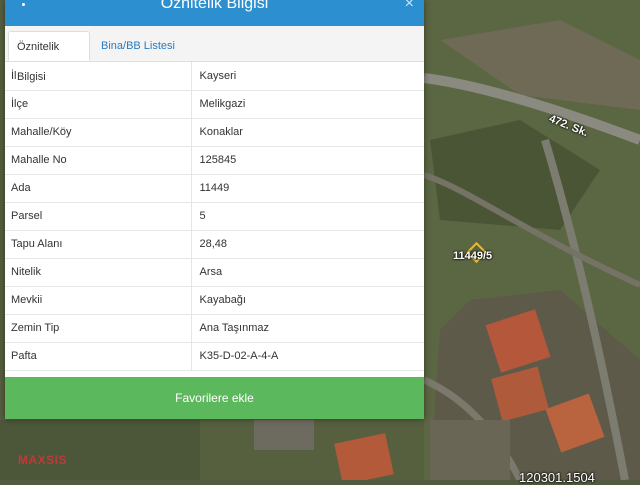 The image size is (640, 485). What do you see at coordinates (307, 300) in the screenshot?
I see `attribute-value: Kayabağı` at bounding box center [307, 300].